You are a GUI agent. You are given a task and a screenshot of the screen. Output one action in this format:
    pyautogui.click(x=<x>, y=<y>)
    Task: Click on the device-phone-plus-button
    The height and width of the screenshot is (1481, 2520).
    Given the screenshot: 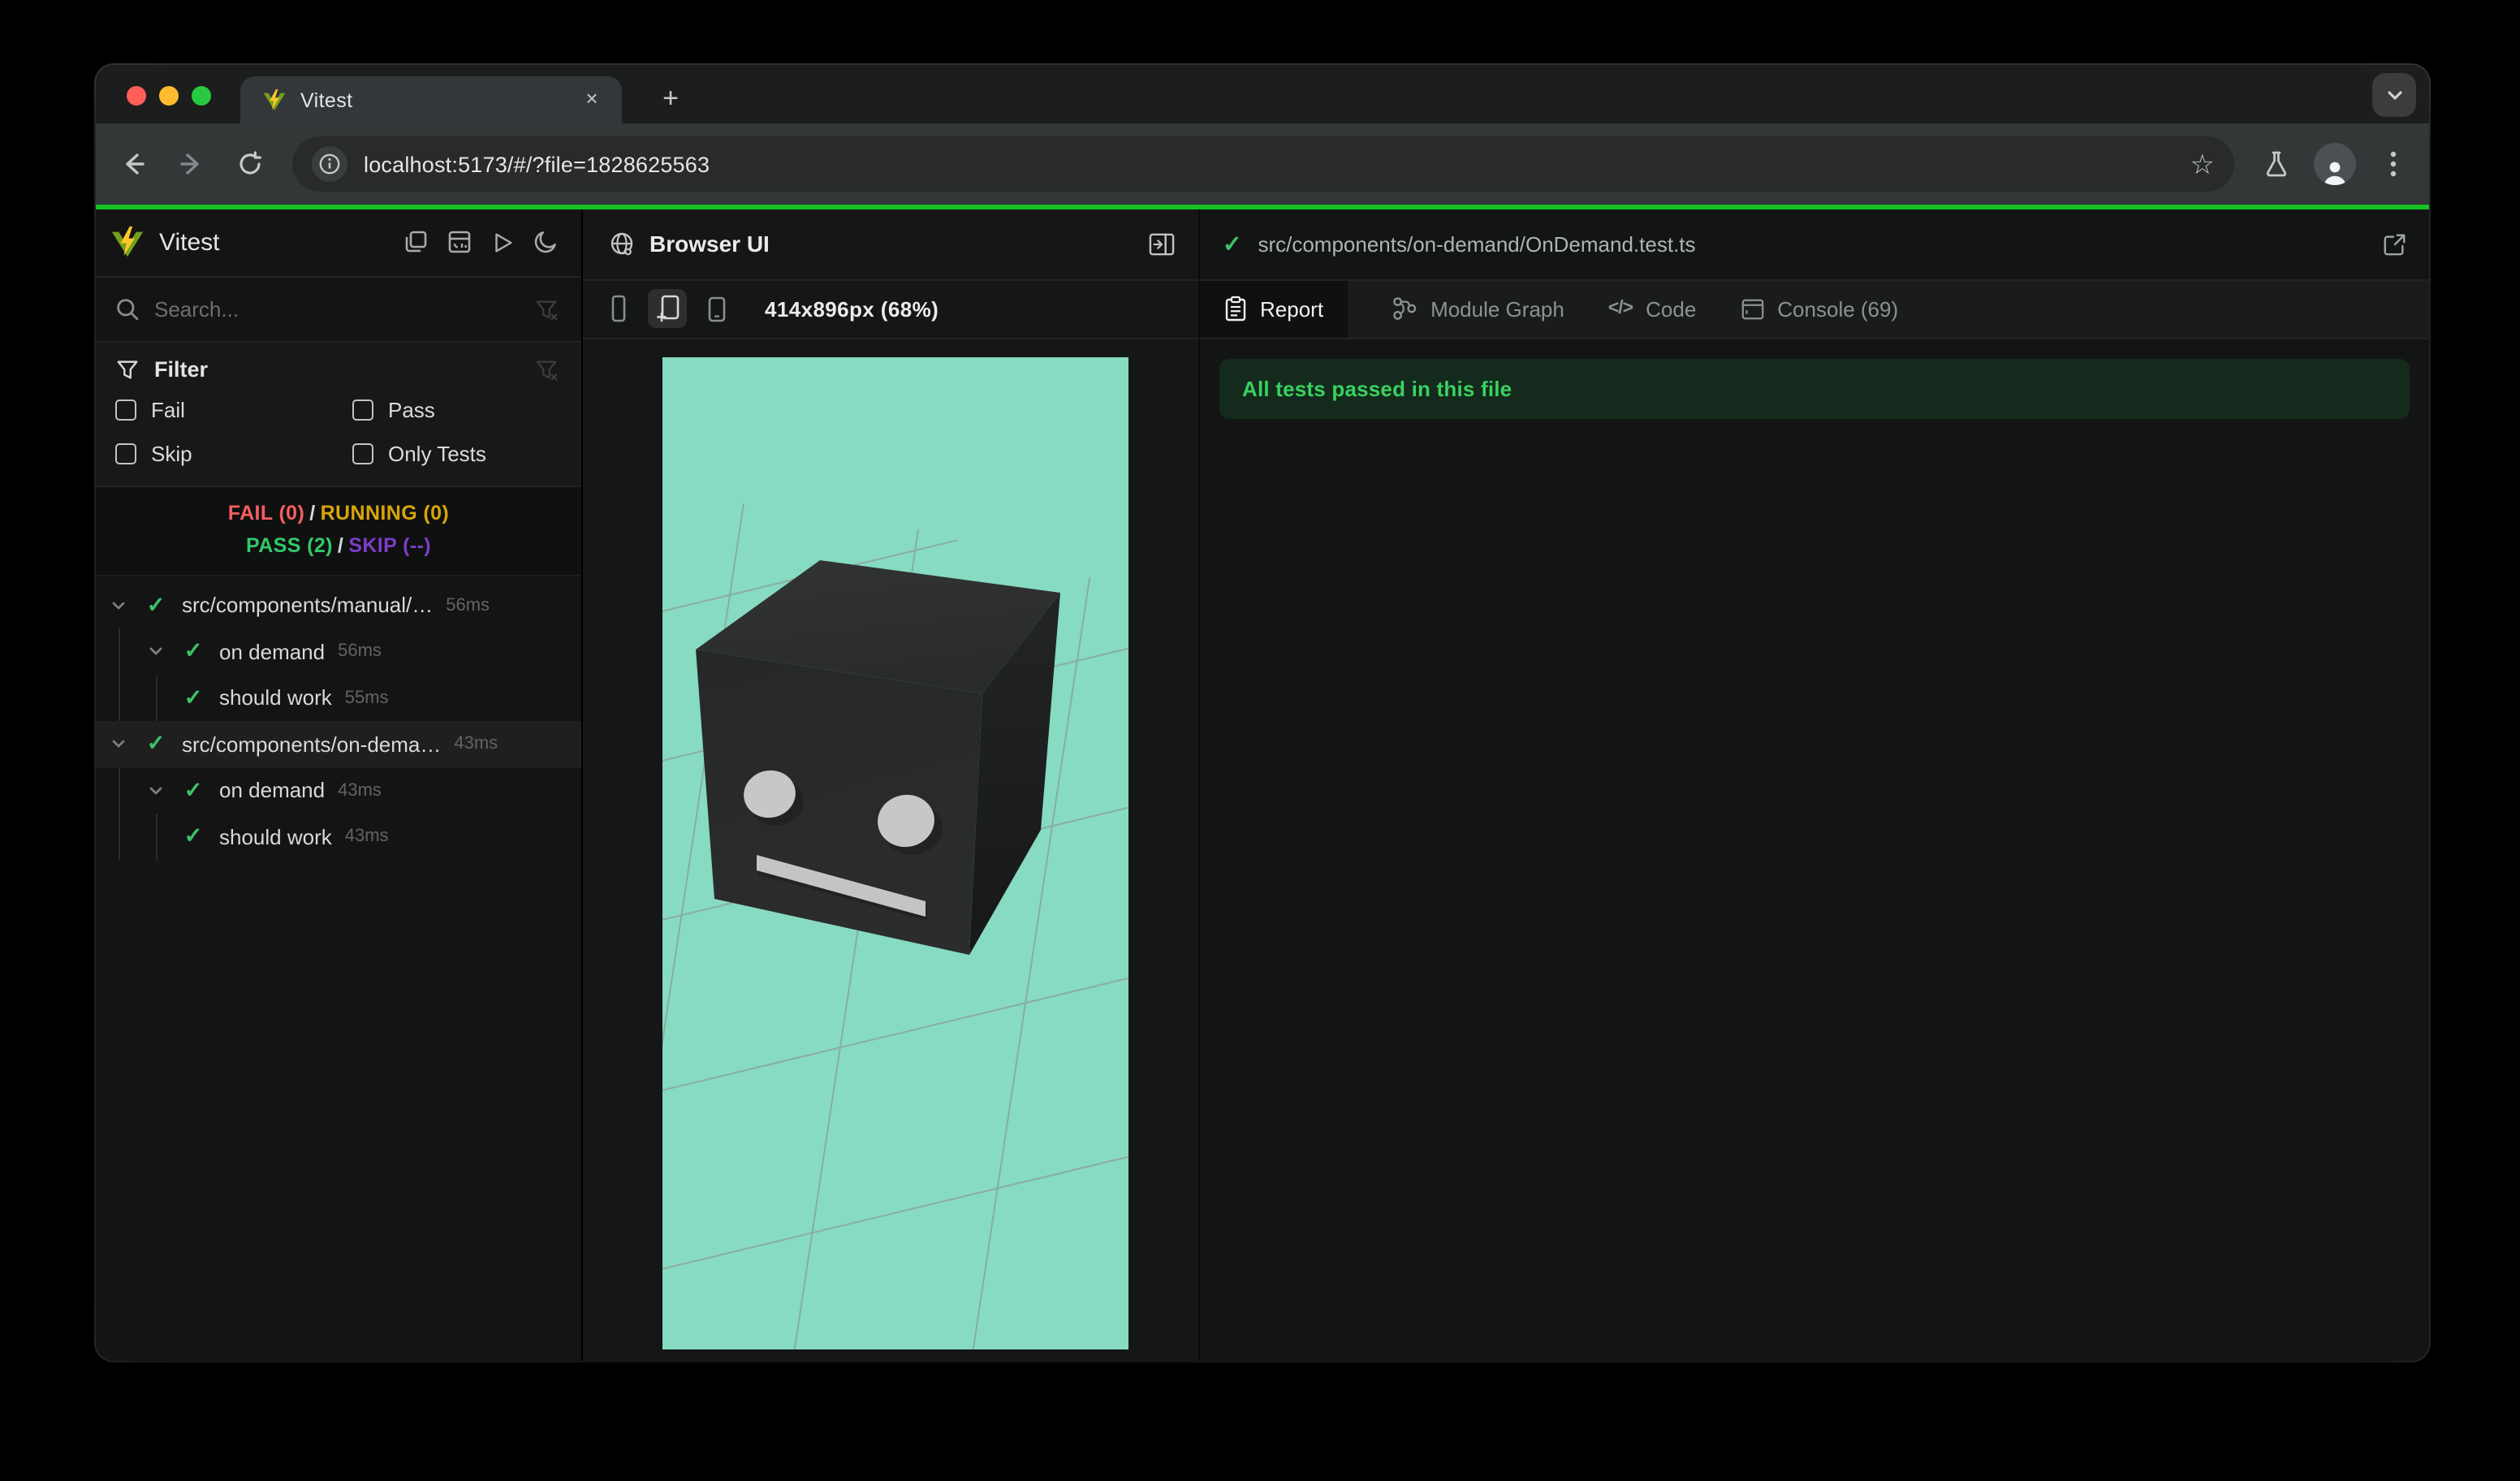 What is the action you would take?
    pyautogui.click(x=668, y=308)
    